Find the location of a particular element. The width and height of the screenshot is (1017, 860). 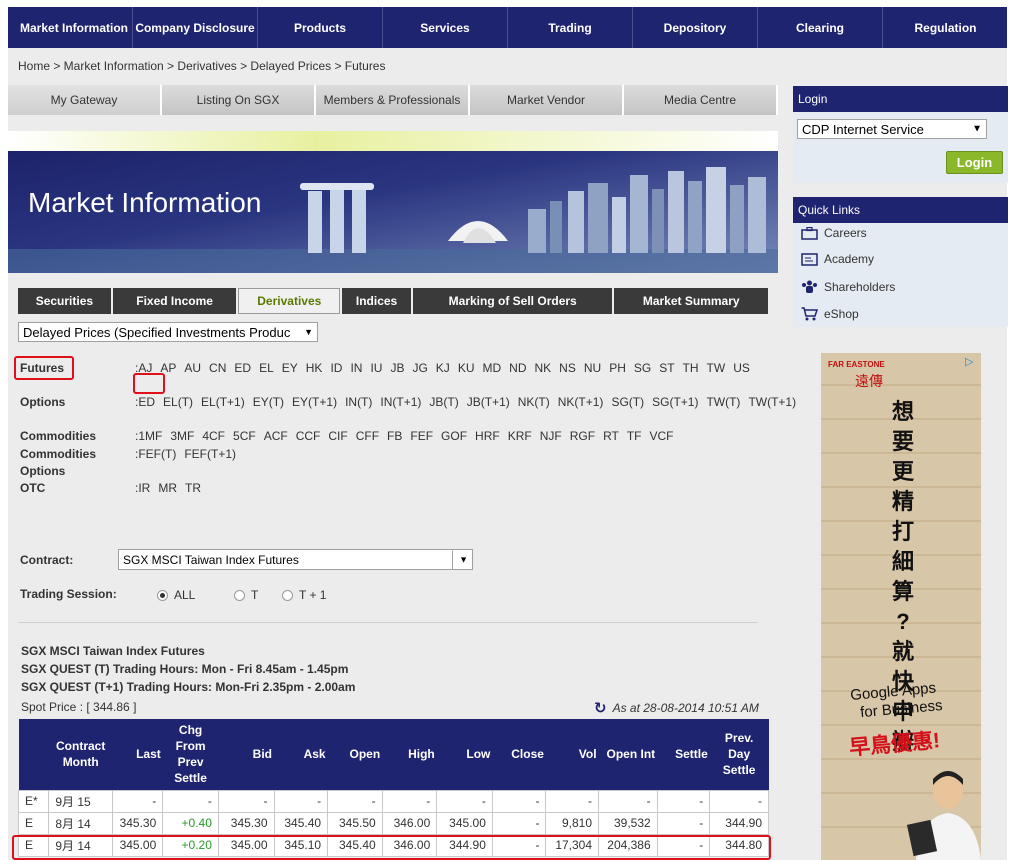

code-commodities-krf: KRF is located at coordinates (520, 436).